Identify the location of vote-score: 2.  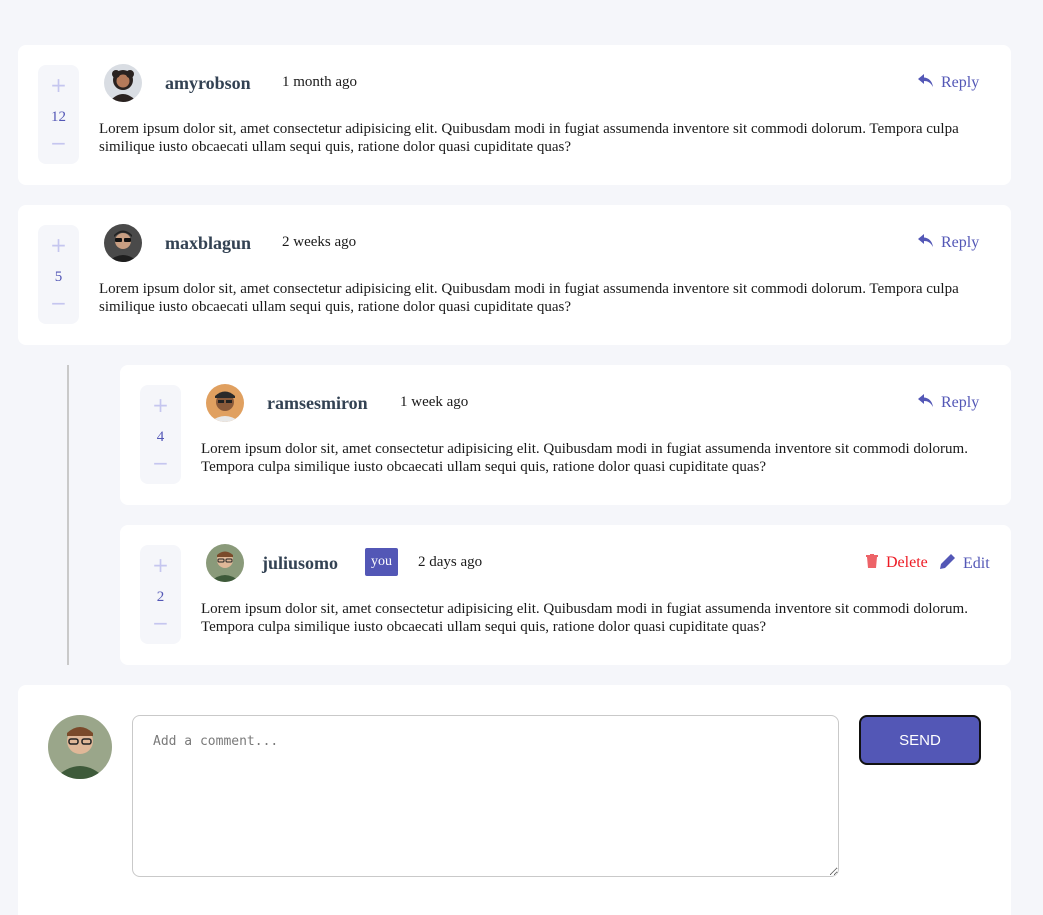
(160, 597).